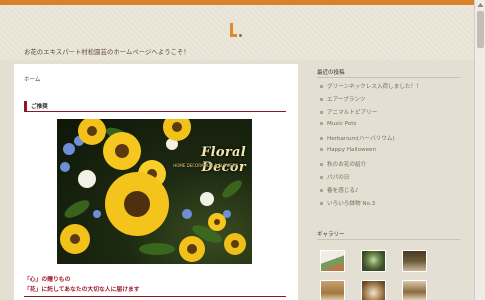 This screenshot has height=300, width=485. Describe the element at coordinates (155, 106) in the screenshot. I see `section-header: ご推奨` at that location.